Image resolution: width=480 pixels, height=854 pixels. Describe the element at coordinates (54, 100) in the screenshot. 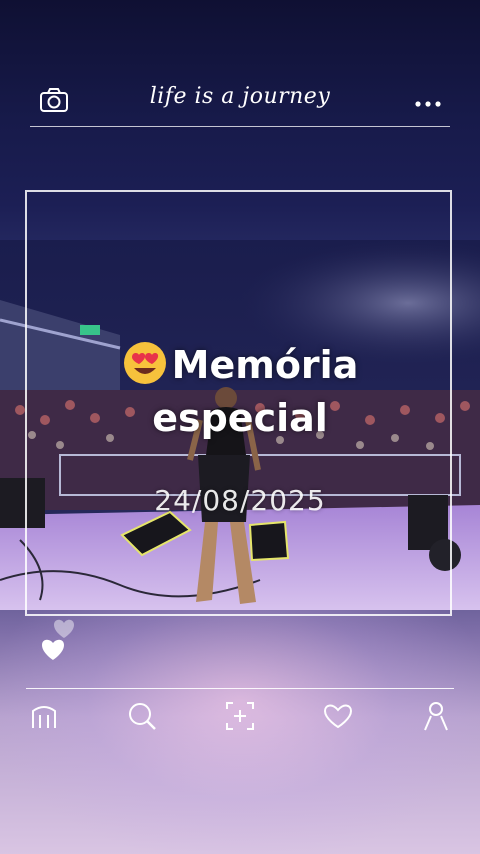

I see `camera-icon` at that location.